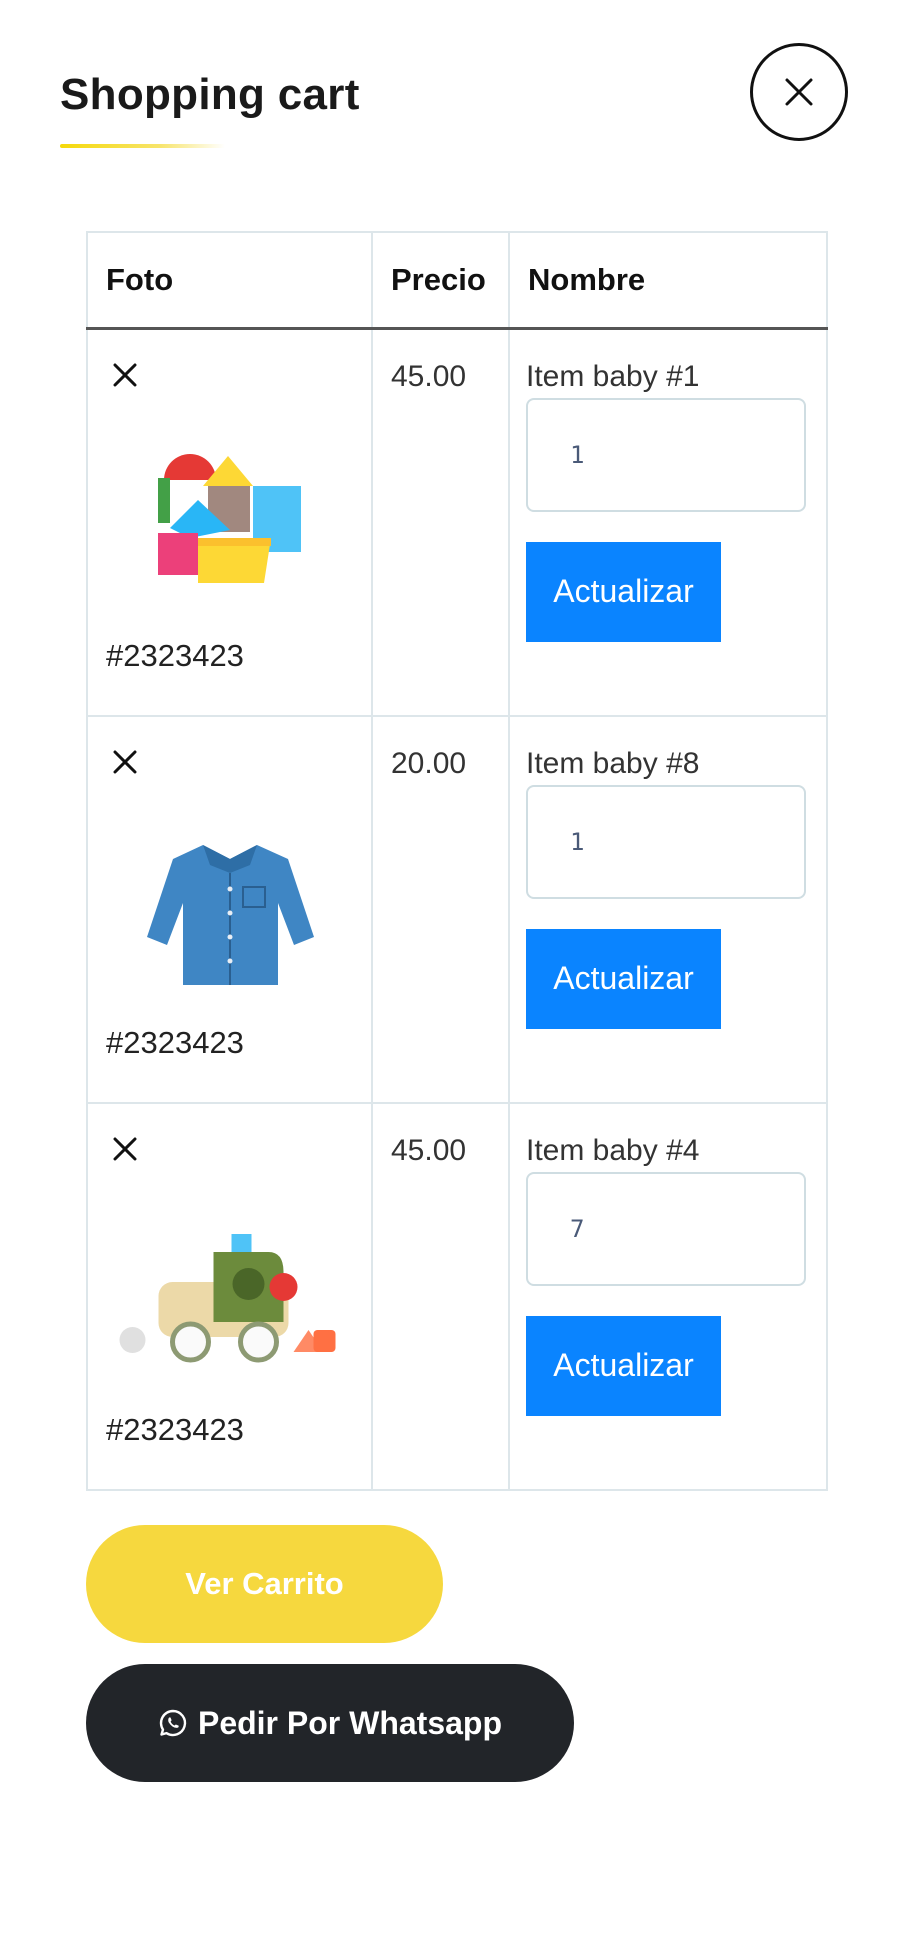 The width and height of the screenshot is (900, 1945). What do you see at coordinates (668, 909) in the screenshot?
I see `name-cell: Item baby #8 Actualizar` at bounding box center [668, 909].